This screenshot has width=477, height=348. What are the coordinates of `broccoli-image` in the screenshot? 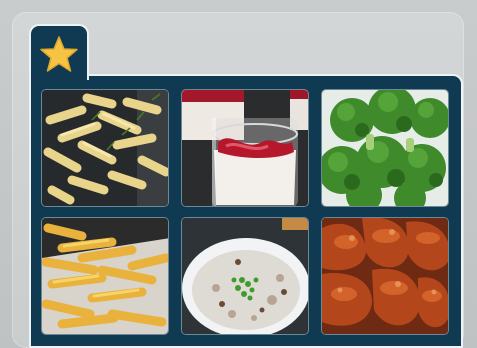 It's located at (385, 148).